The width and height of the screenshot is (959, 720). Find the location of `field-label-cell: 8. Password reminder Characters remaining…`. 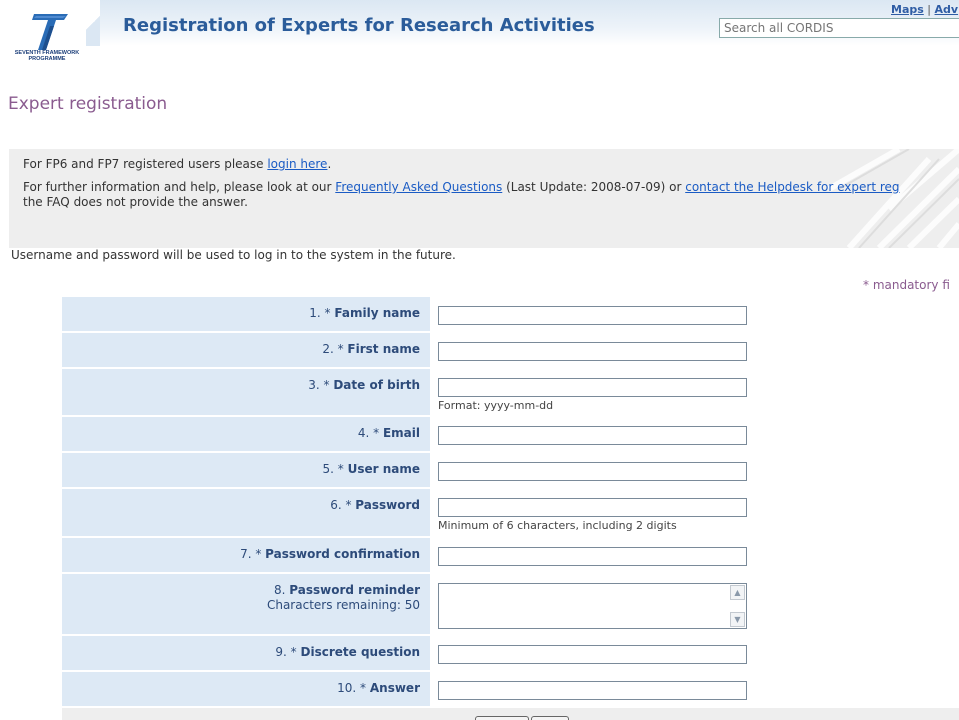

field-label-cell: 8. Password reminder Characters remaining… is located at coordinates (246, 604).